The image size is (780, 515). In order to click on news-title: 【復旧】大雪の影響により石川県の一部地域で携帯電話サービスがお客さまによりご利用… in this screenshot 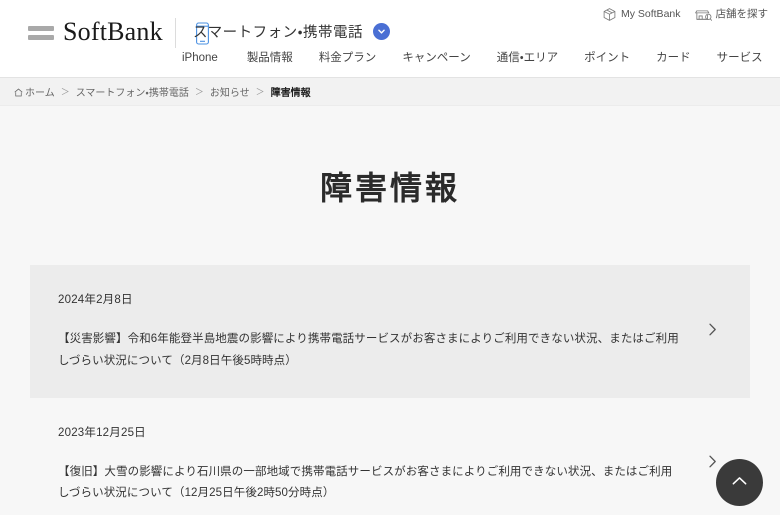, I will do `click(365, 482)`.